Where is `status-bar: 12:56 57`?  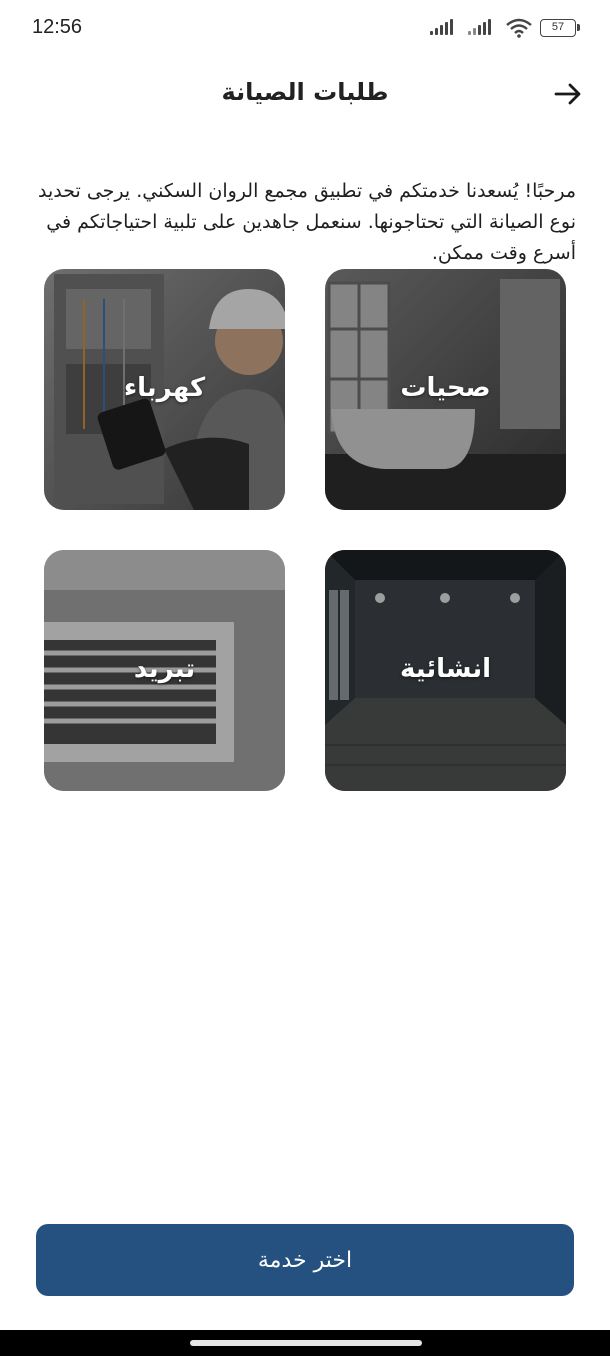 status-bar: 12:56 57 is located at coordinates (305, 29).